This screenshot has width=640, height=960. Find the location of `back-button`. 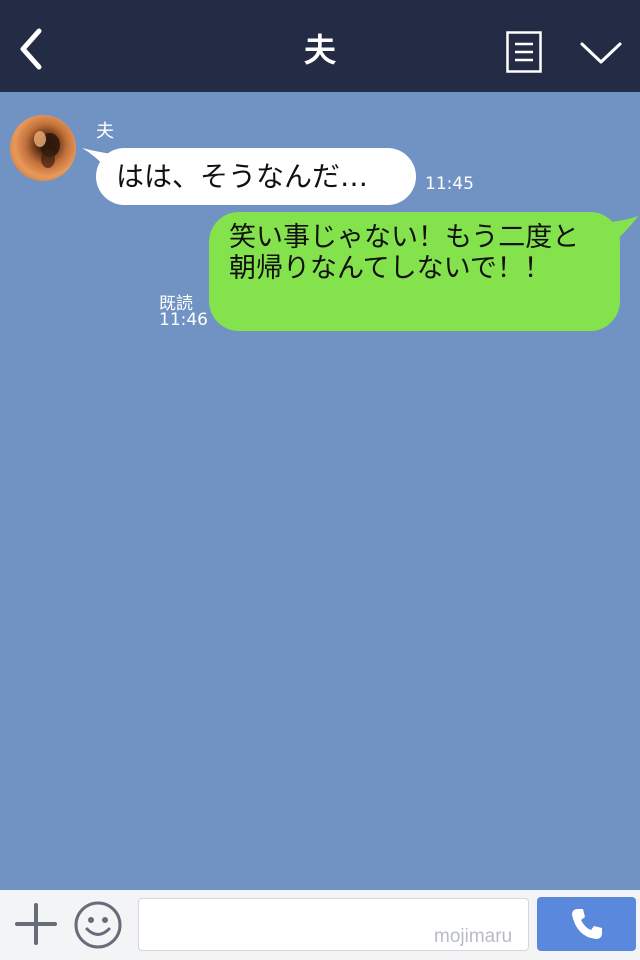

back-button is located at coordinates (30, 49).